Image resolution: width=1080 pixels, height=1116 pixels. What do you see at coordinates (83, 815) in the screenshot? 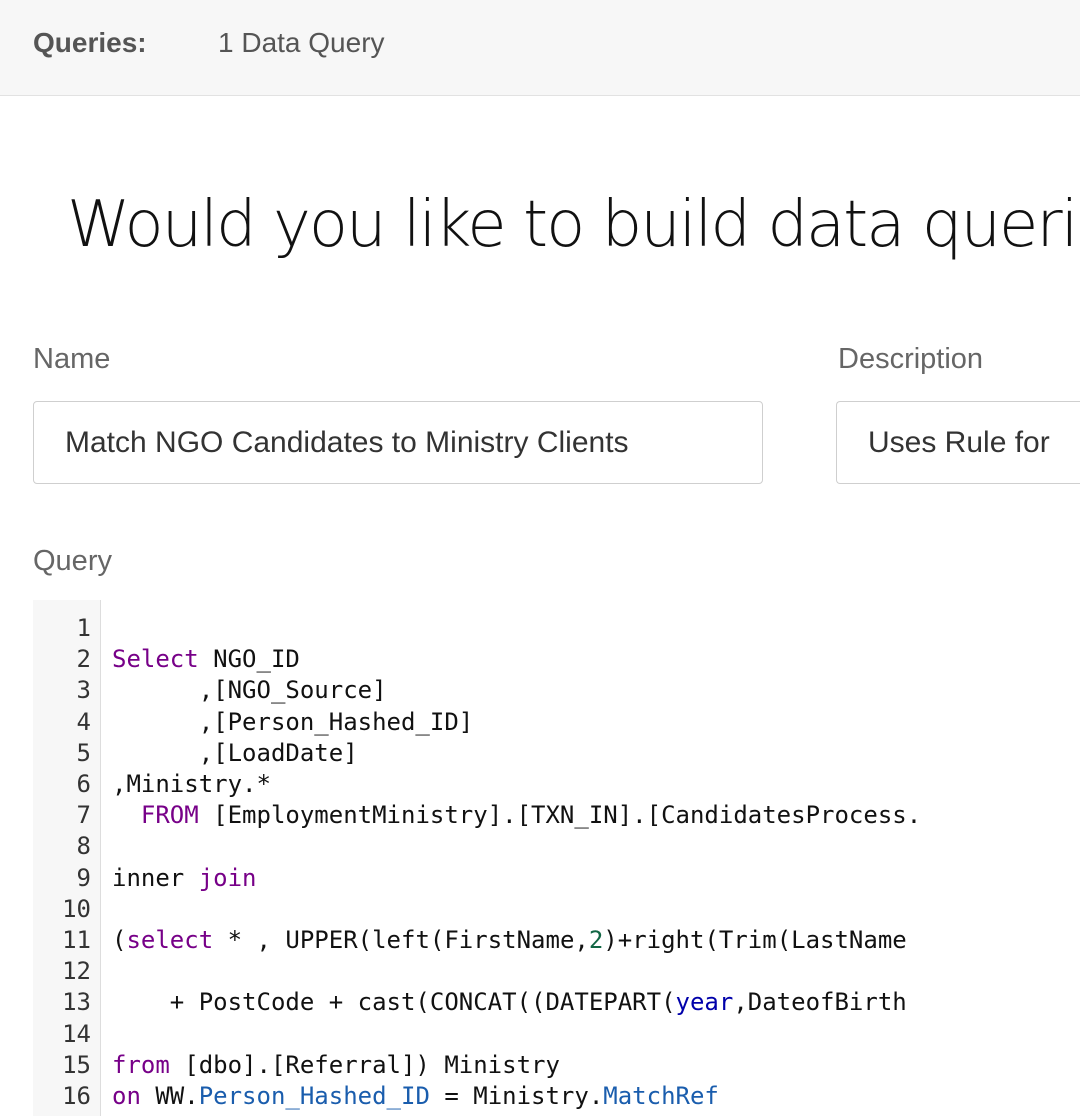
I see `line-number: 7` at bounding box center [83, 815].